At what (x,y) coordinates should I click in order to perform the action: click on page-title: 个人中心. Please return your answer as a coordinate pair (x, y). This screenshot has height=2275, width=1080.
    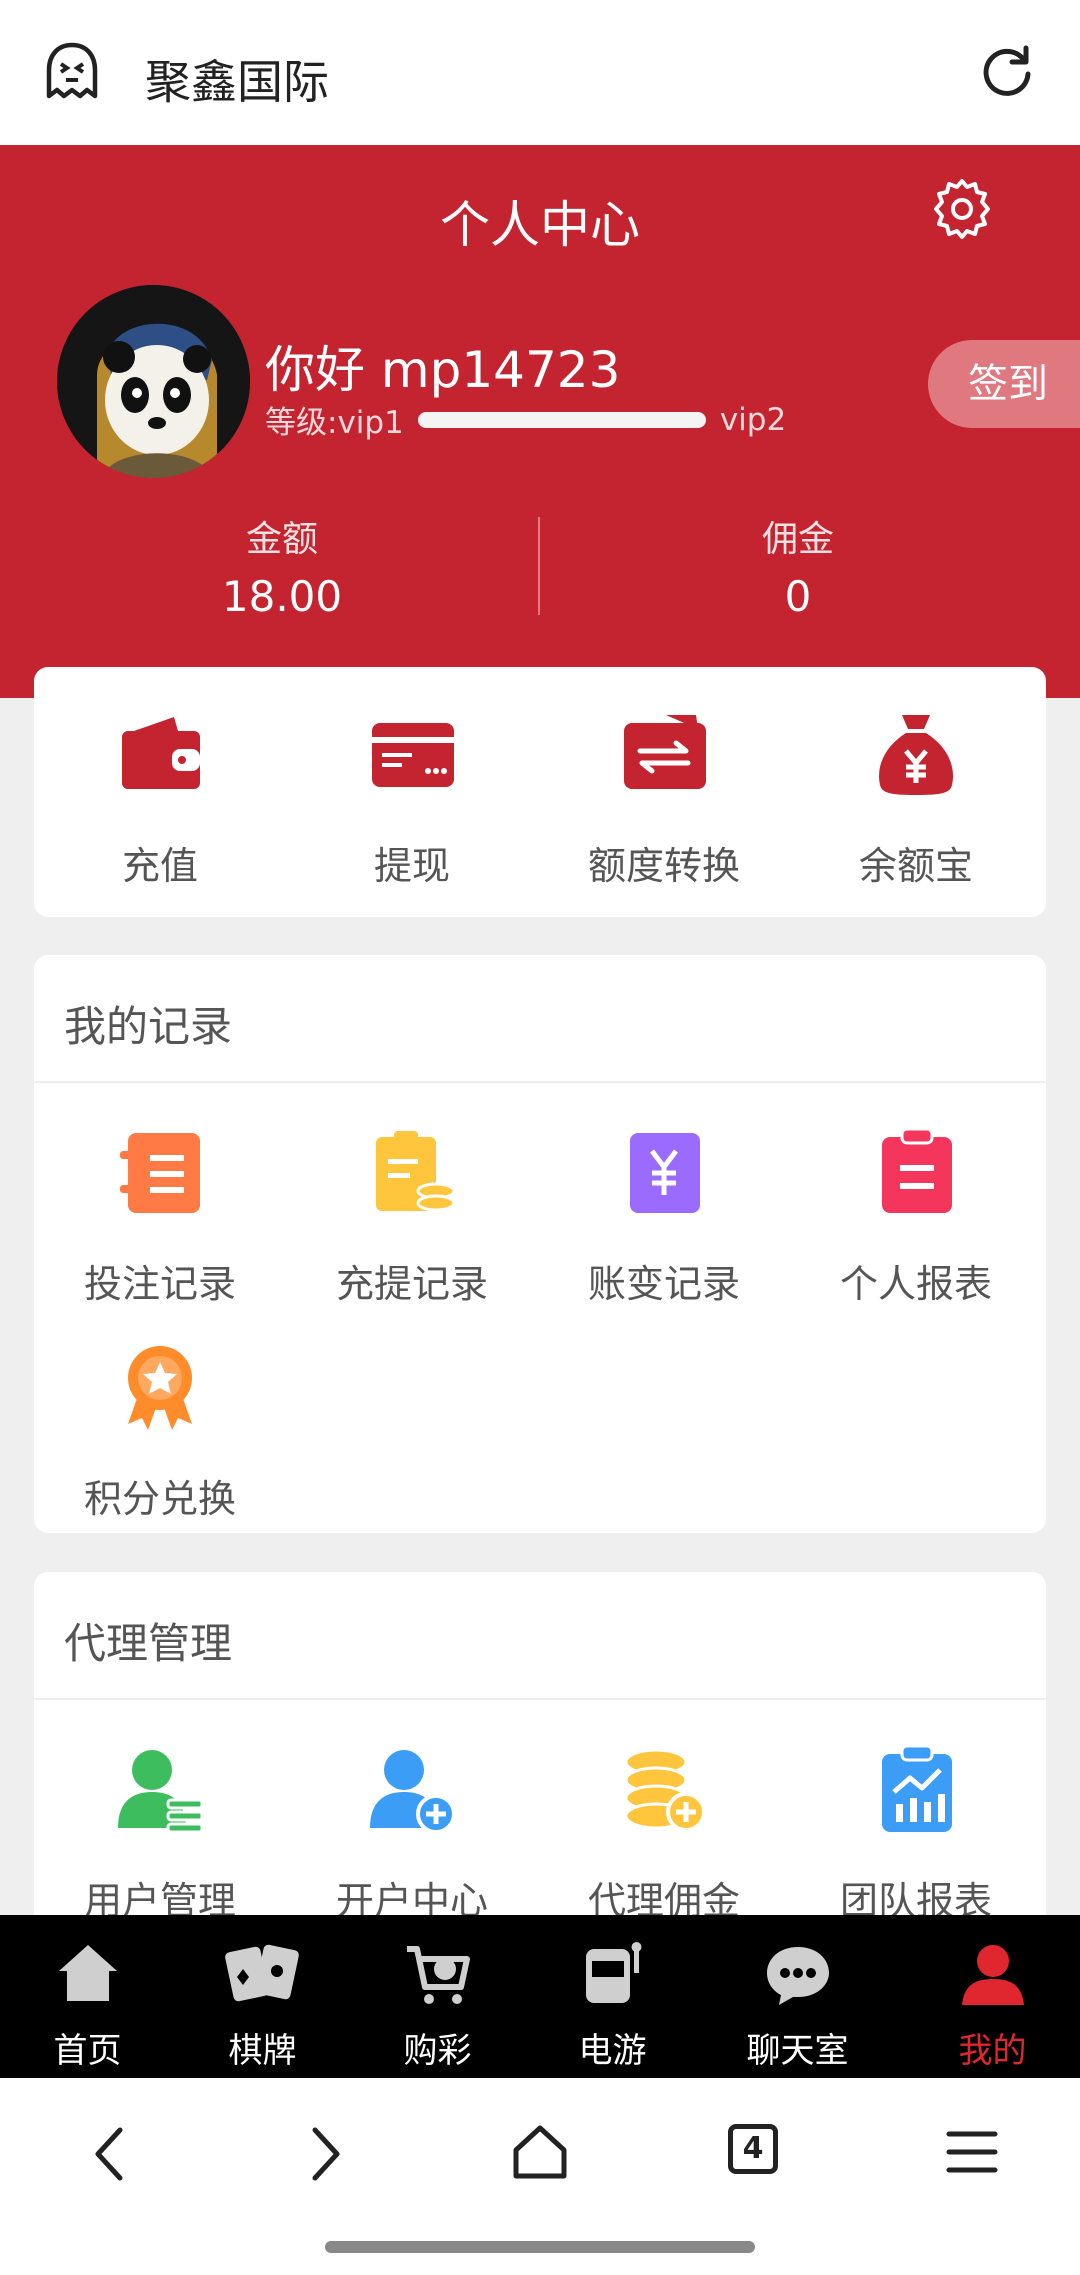
    Looking at the image, I should click on (540, 225).